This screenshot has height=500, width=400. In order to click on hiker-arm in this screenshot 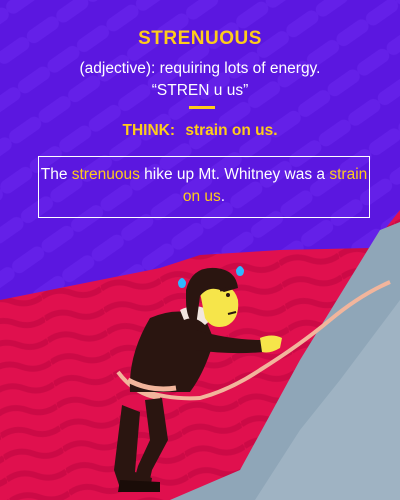, I will do `click(230, 342)`.